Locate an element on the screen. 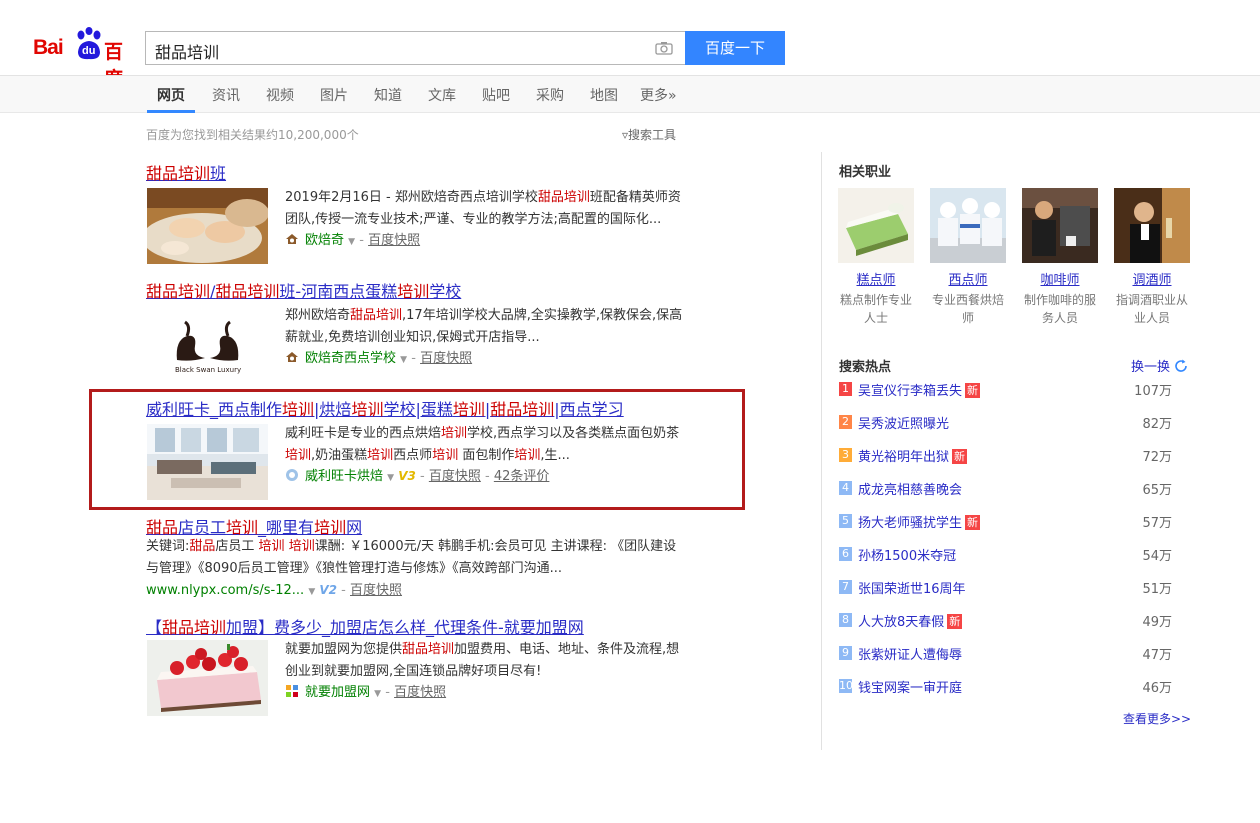  camera-icon is located at coordinates (664, 48).